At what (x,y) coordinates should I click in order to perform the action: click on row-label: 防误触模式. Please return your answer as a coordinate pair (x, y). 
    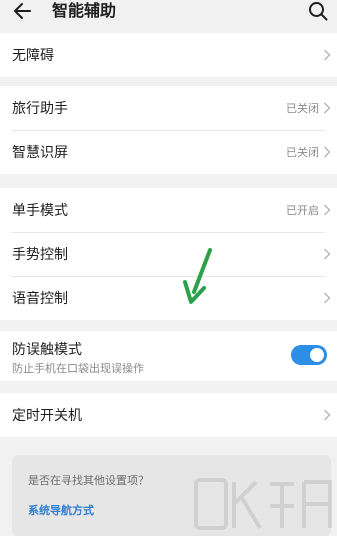
    Looking at the image, I should click on (47, 350).